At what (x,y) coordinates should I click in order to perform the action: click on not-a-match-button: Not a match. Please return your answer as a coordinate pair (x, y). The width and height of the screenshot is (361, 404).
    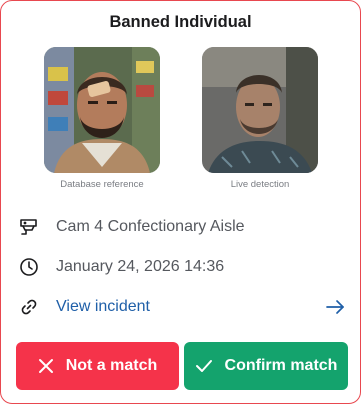
    Looking at the image, I should click on (97, 366).